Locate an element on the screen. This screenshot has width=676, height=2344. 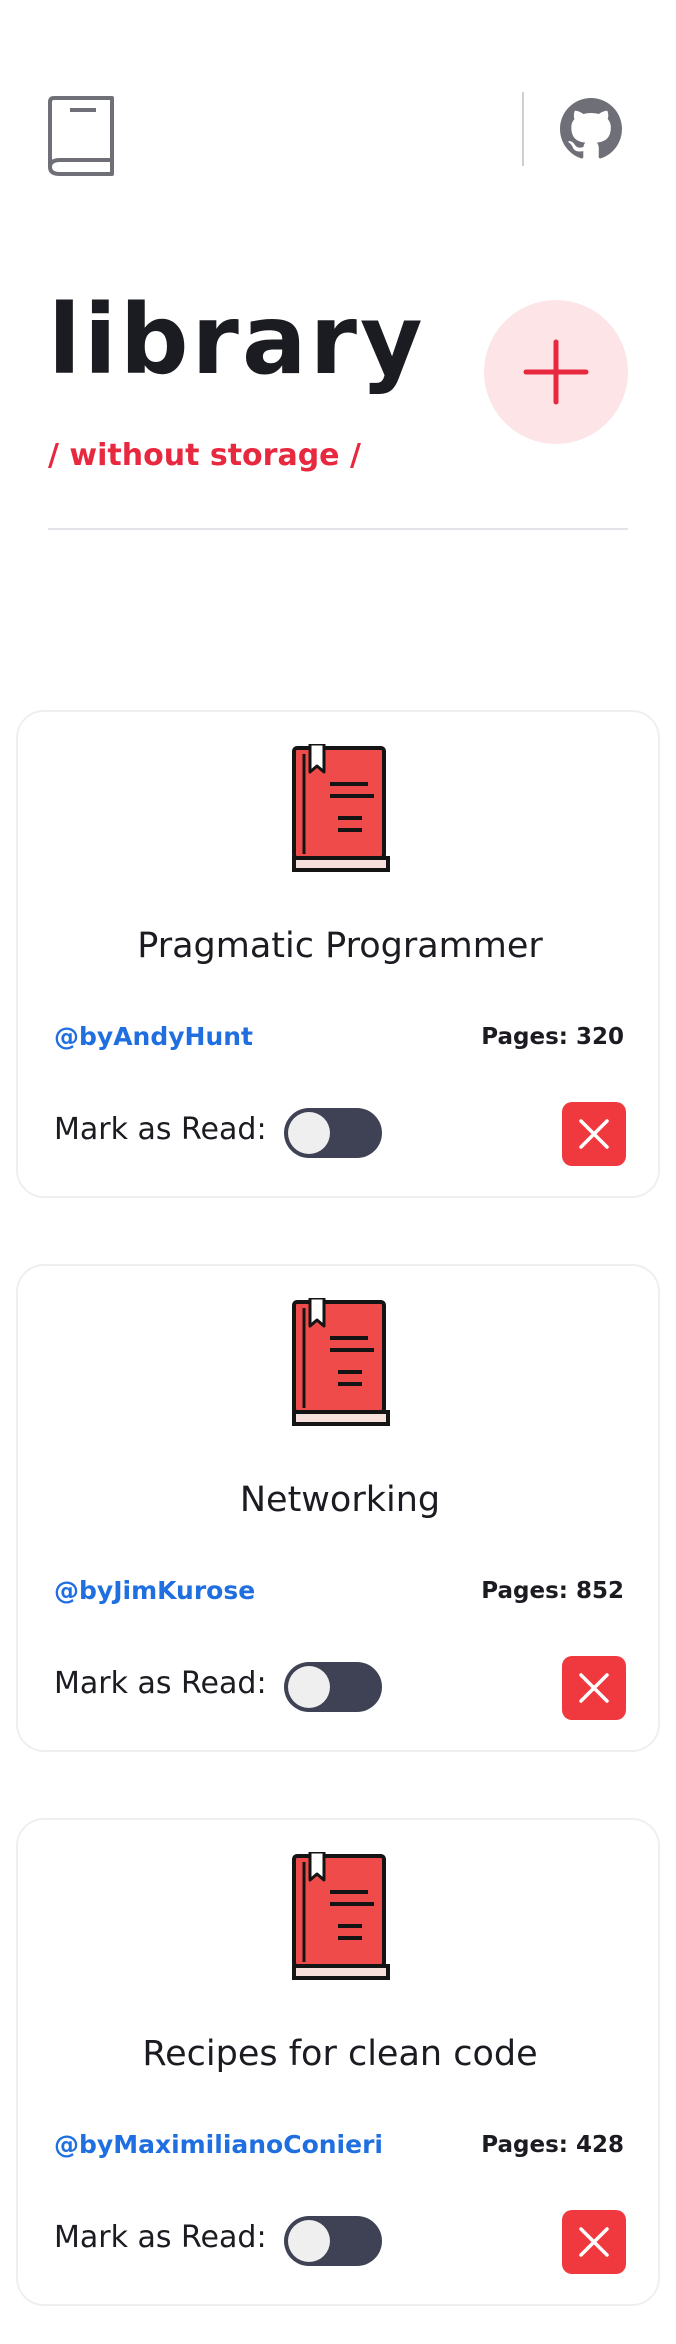
page-count: Pages: 852 is located at coordinates (552, 1591).